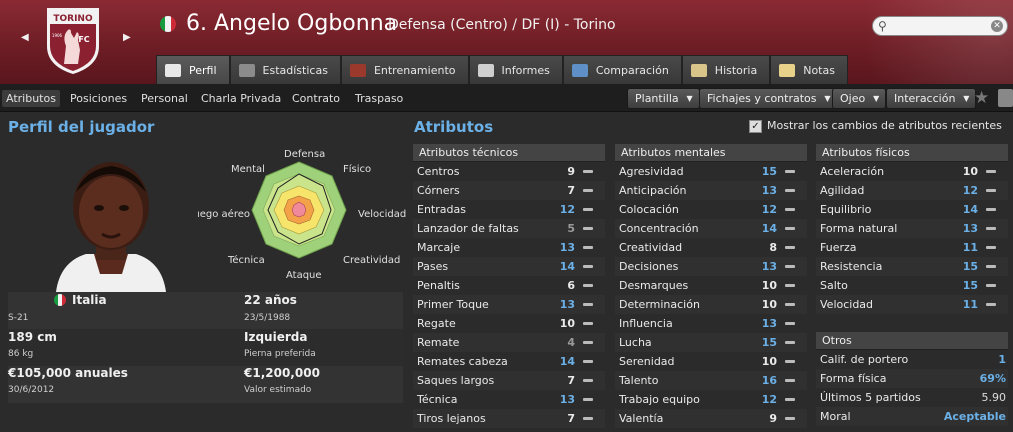 This screenshot has height=432, width=1013. Describe the element at coordinates (711, 380) in the screenshot. I see `attribute-row: Talento 16` at that location.